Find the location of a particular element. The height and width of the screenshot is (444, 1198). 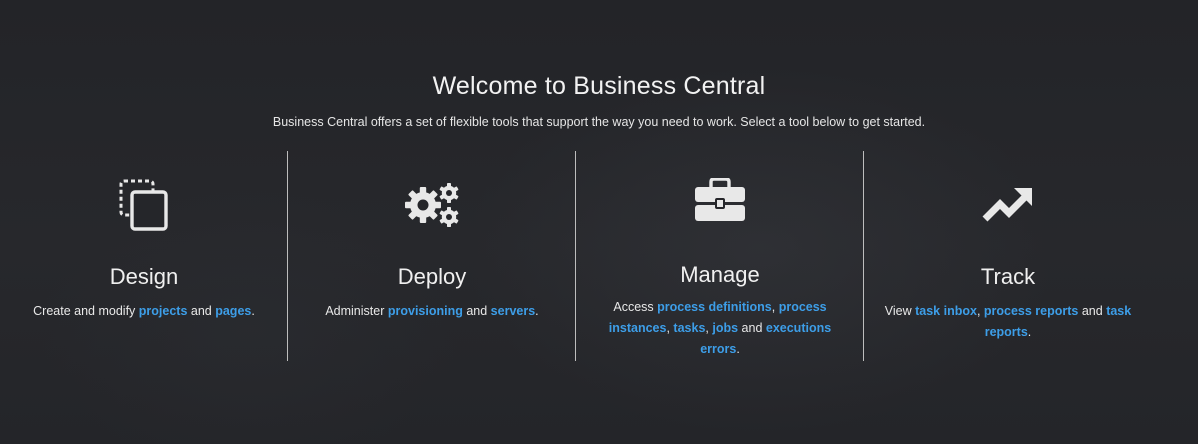

desc-text: View is located at coordinates (900, 311).